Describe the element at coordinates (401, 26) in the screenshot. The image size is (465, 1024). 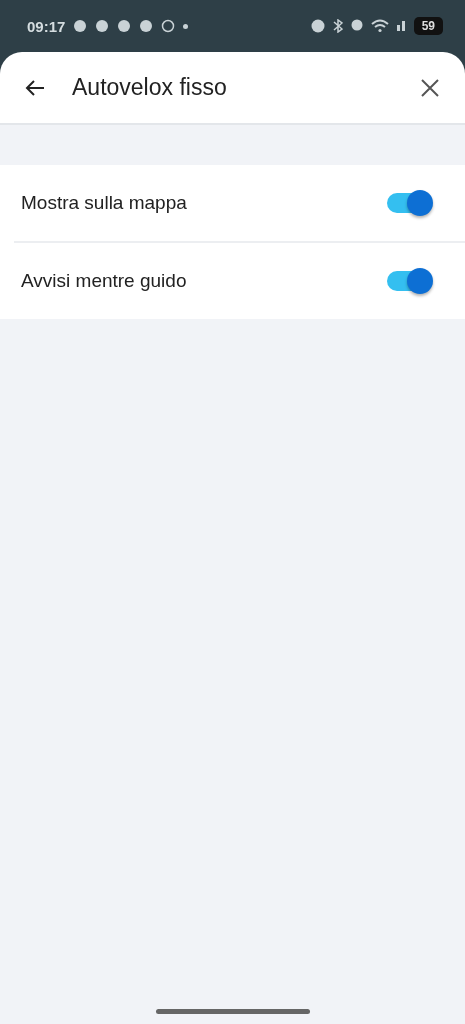
I see `signal-icon` at that location.